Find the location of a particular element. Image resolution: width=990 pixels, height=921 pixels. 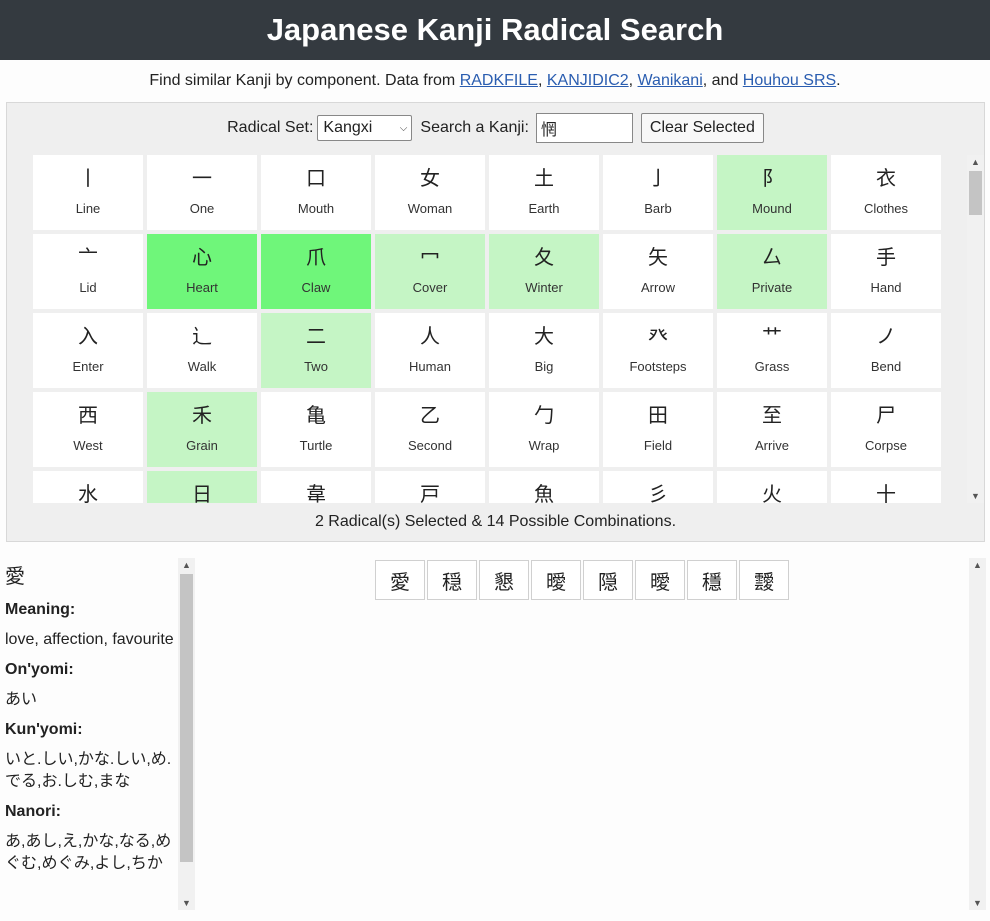

radical-cell: 一 One is located at coordinates (202, 192).